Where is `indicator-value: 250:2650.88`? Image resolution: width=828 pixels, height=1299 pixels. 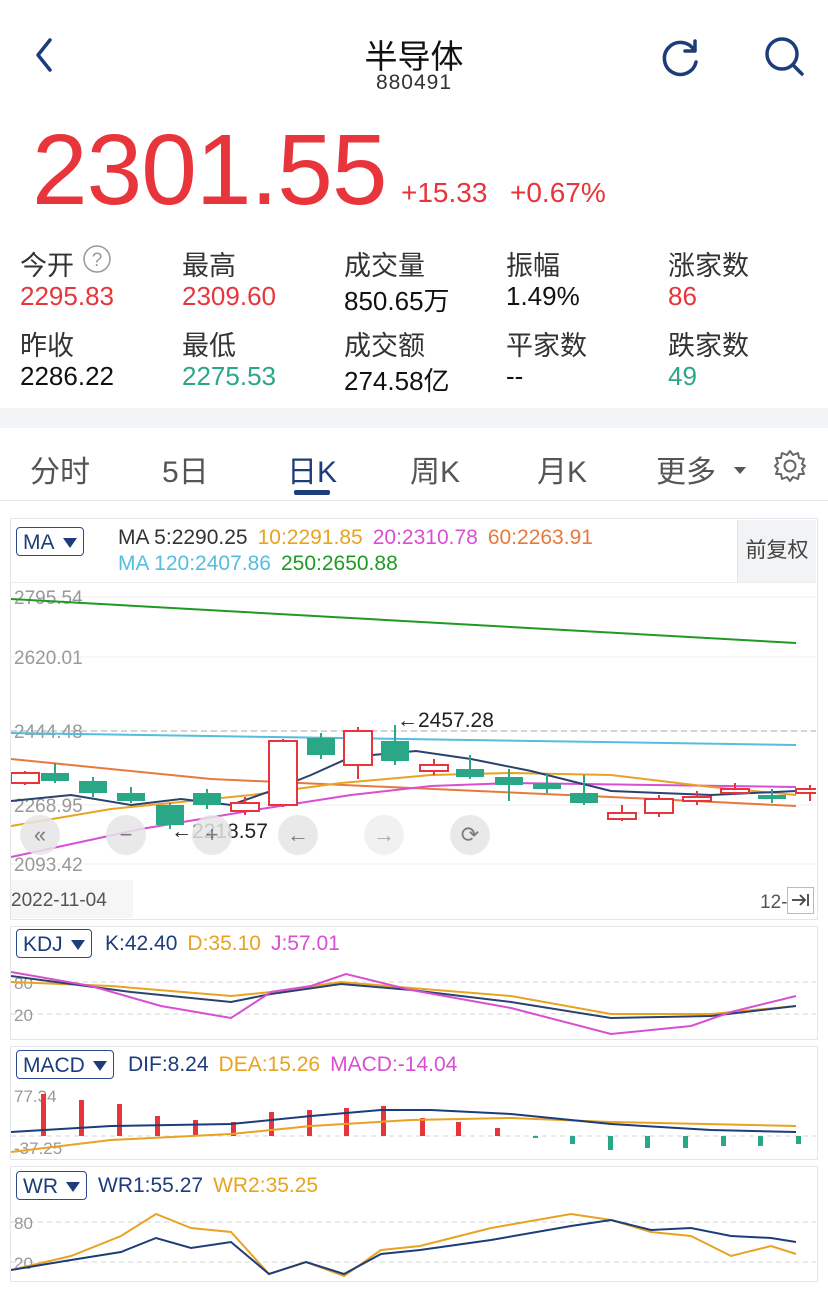
indicator-value: 250:2650.88 is located at coordinates (339, 563).